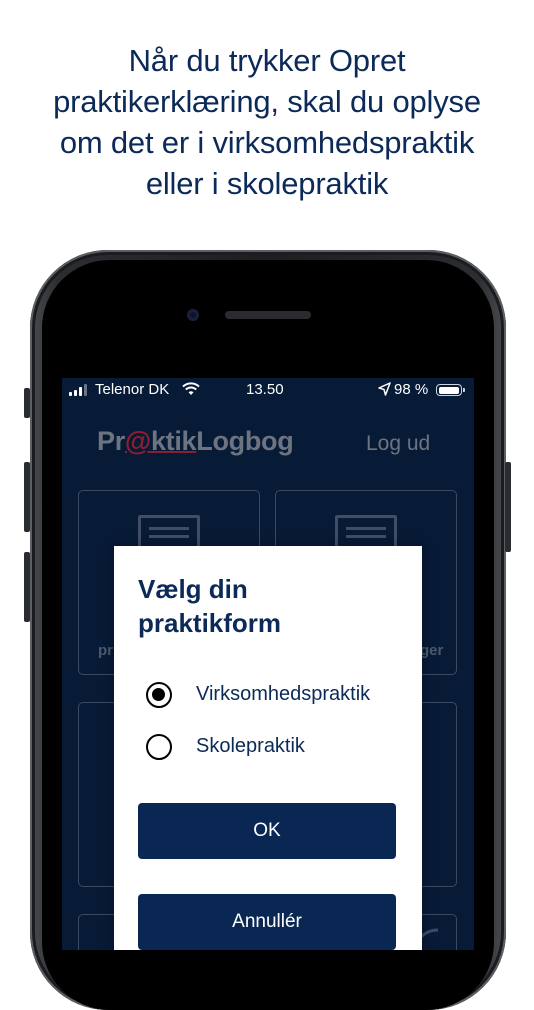 This screenshot has height=1010, width=534. Describe the element at coordinates (105, 650) in the screenshot. I see `tile-label: pr` at that location.